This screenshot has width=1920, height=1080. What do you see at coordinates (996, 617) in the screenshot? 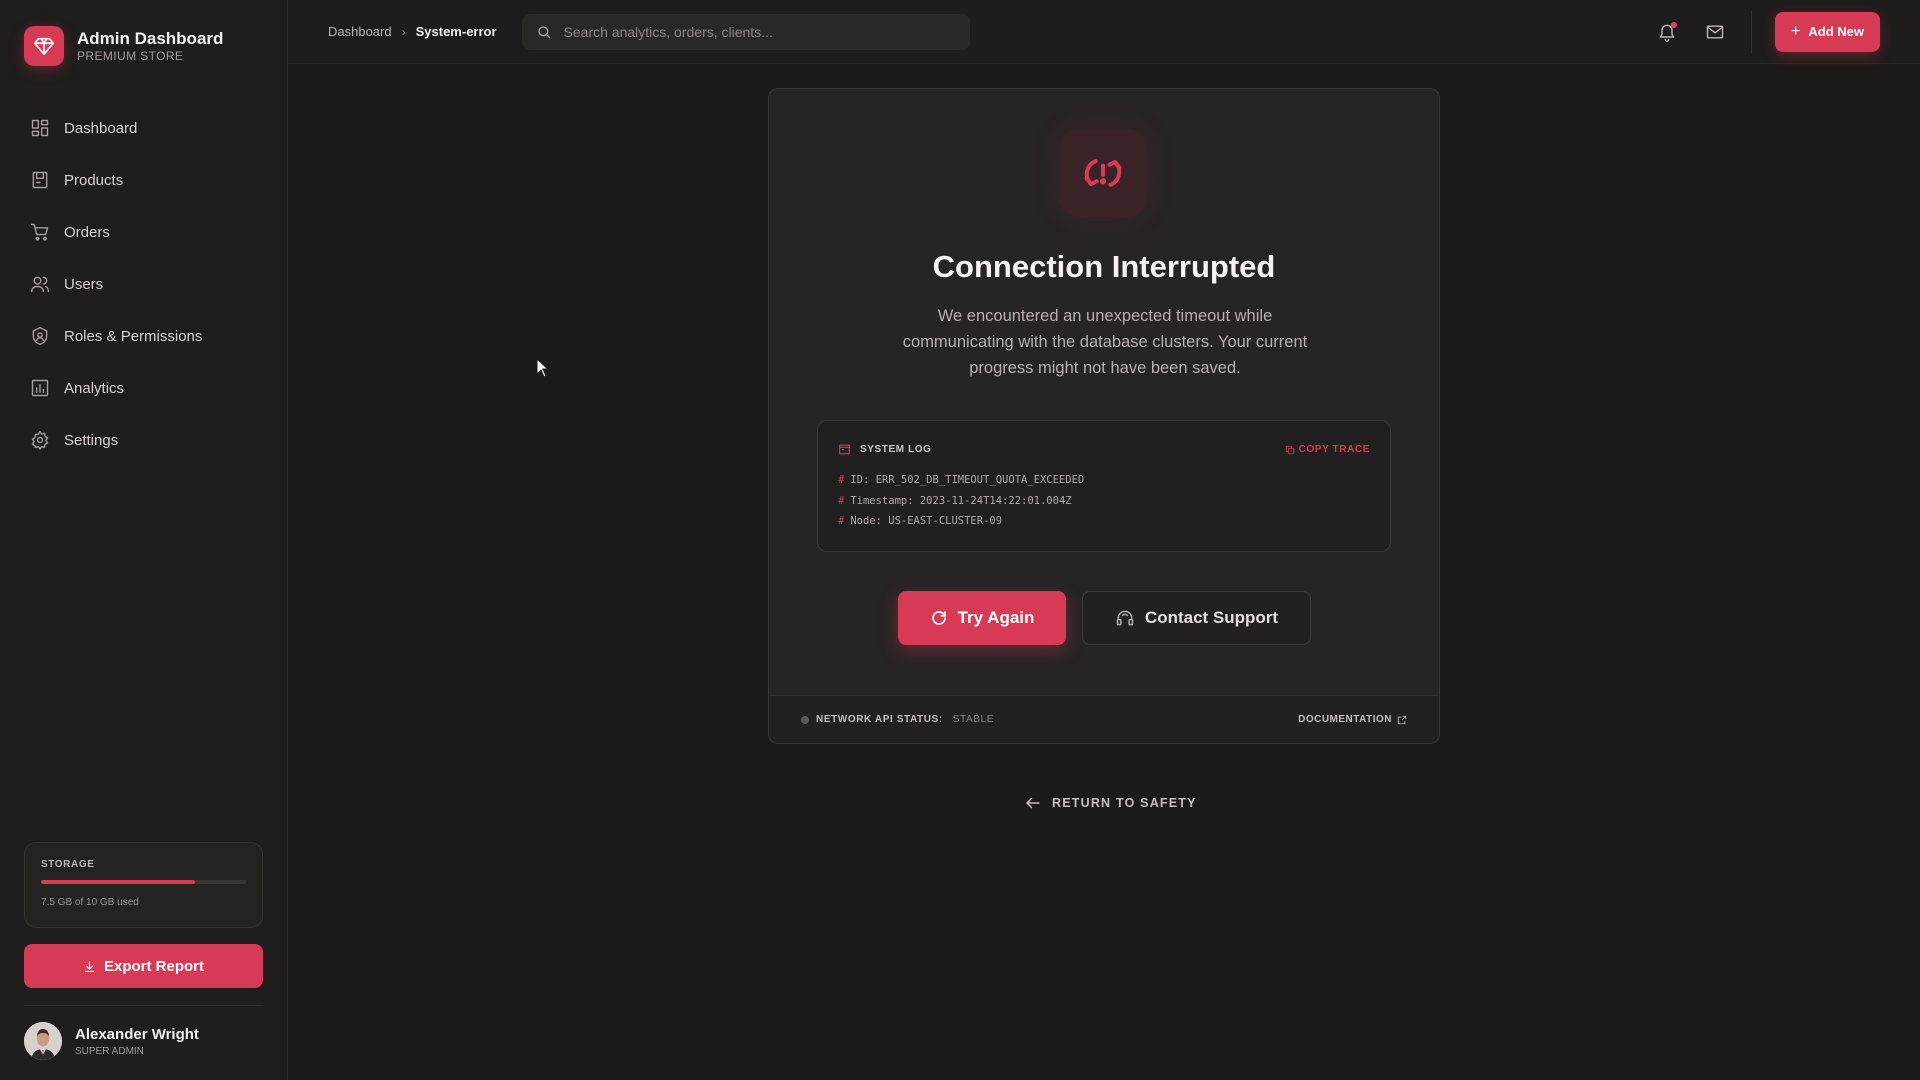
I see `try-again-label: Try Again` at bounding box center [996, 617].